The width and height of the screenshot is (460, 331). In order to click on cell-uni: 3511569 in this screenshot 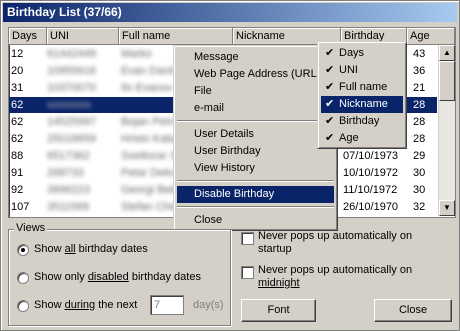, I will do `click(68, 207)`.